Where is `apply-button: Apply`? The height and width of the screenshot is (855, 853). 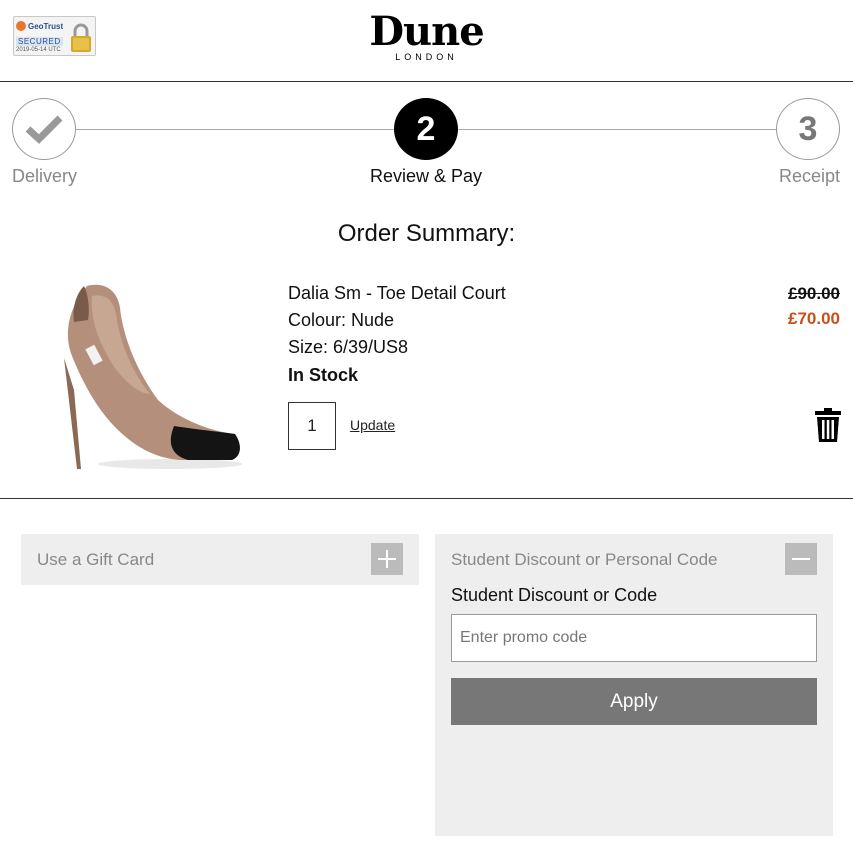 apply-button: Apply is located at coordinates (634, 701).